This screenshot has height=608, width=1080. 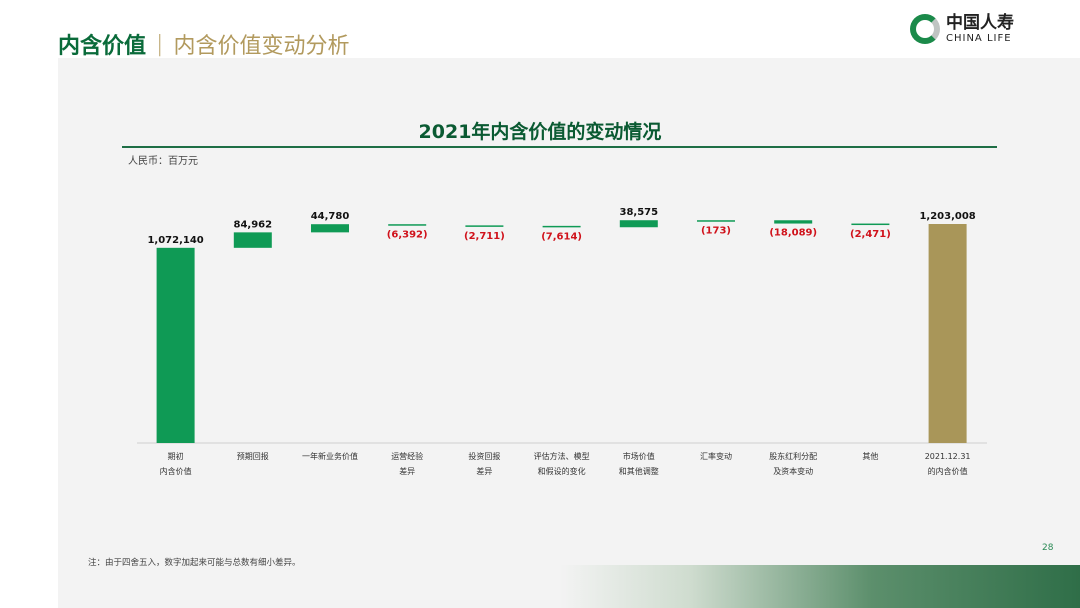 What do you see at coordinates (793, 471) in the screenshot?
I see `category-label-8: 及资本变动` at bounding box center [793, 471].